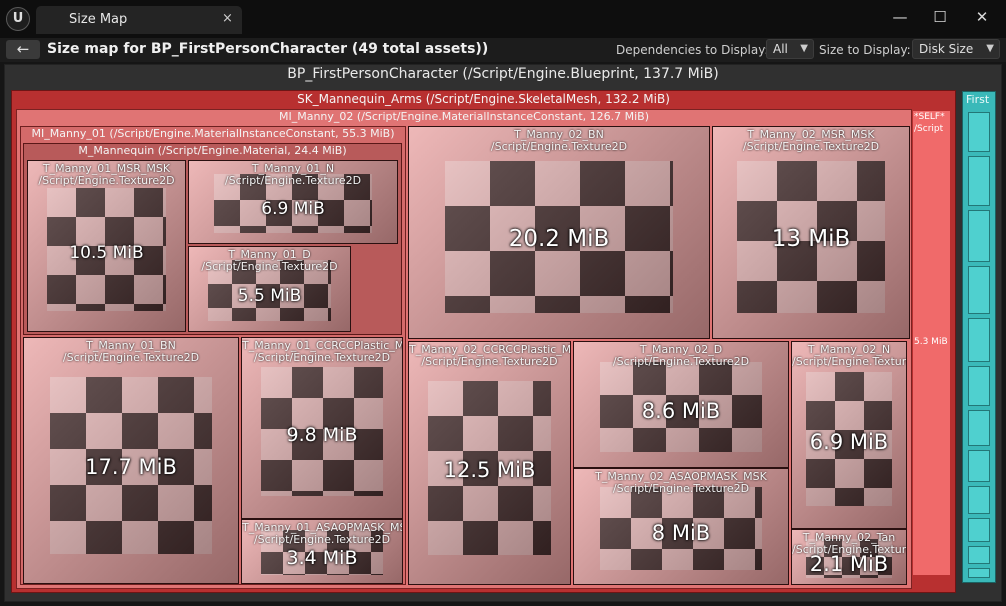 The width and height of the screenshot is (1006, 606). I want to click on unreal-logo-icon: U, so click(18, 19).